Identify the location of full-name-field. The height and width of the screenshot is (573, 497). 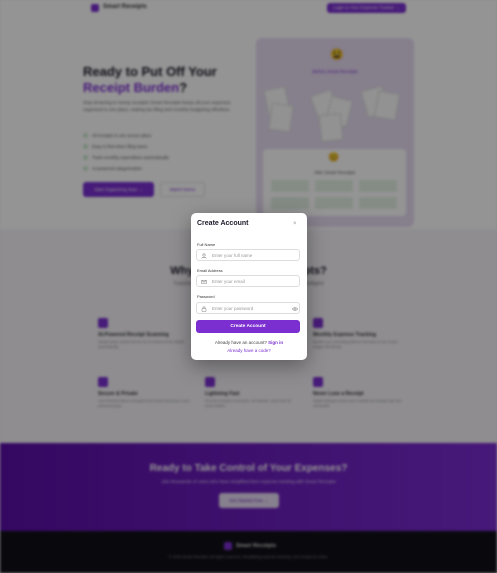
(248, 255).